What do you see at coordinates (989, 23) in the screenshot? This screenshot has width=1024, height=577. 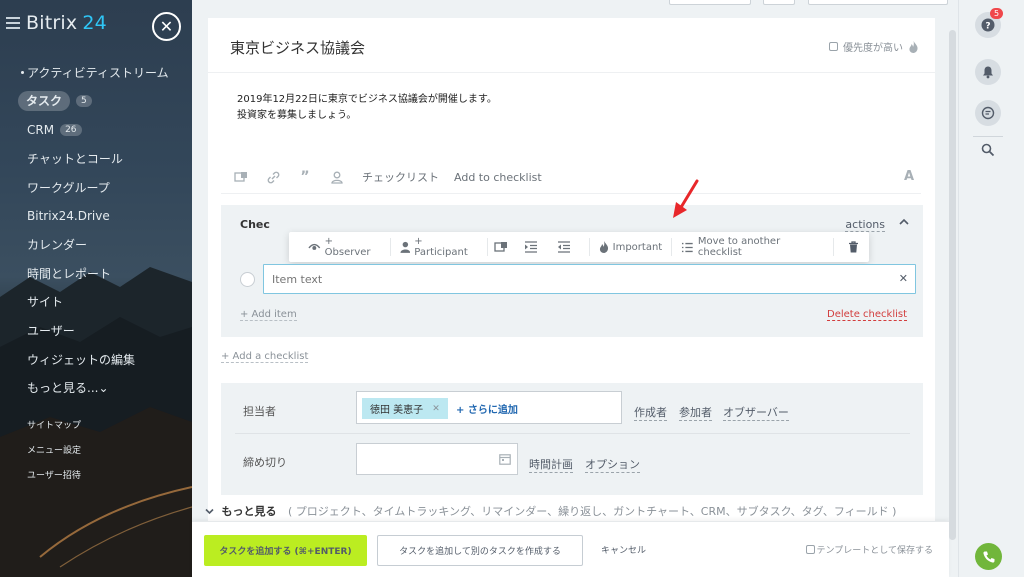 I see `help-button: ? 5` at bounding box center [989, 23].